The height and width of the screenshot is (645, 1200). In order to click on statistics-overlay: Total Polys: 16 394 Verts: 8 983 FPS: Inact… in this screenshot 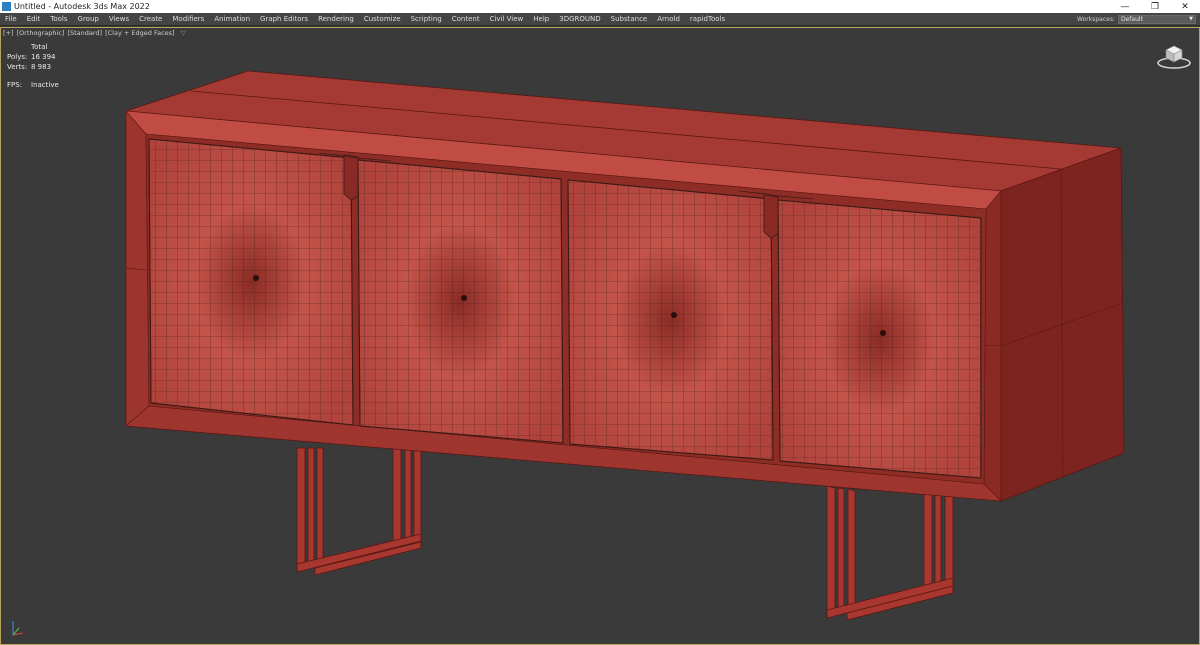, I will do `click(33, 66)`.